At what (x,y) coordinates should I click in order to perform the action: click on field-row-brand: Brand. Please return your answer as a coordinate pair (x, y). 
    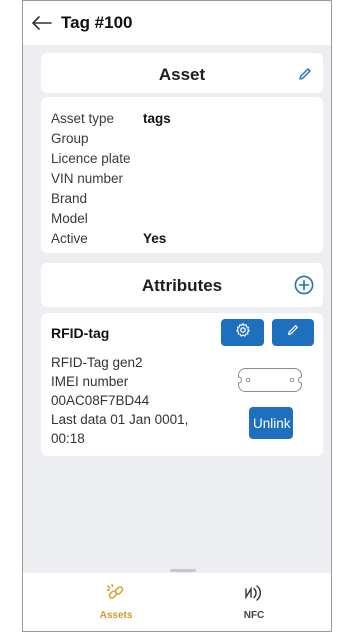
    Looking at the image, I should click on (111, 198).